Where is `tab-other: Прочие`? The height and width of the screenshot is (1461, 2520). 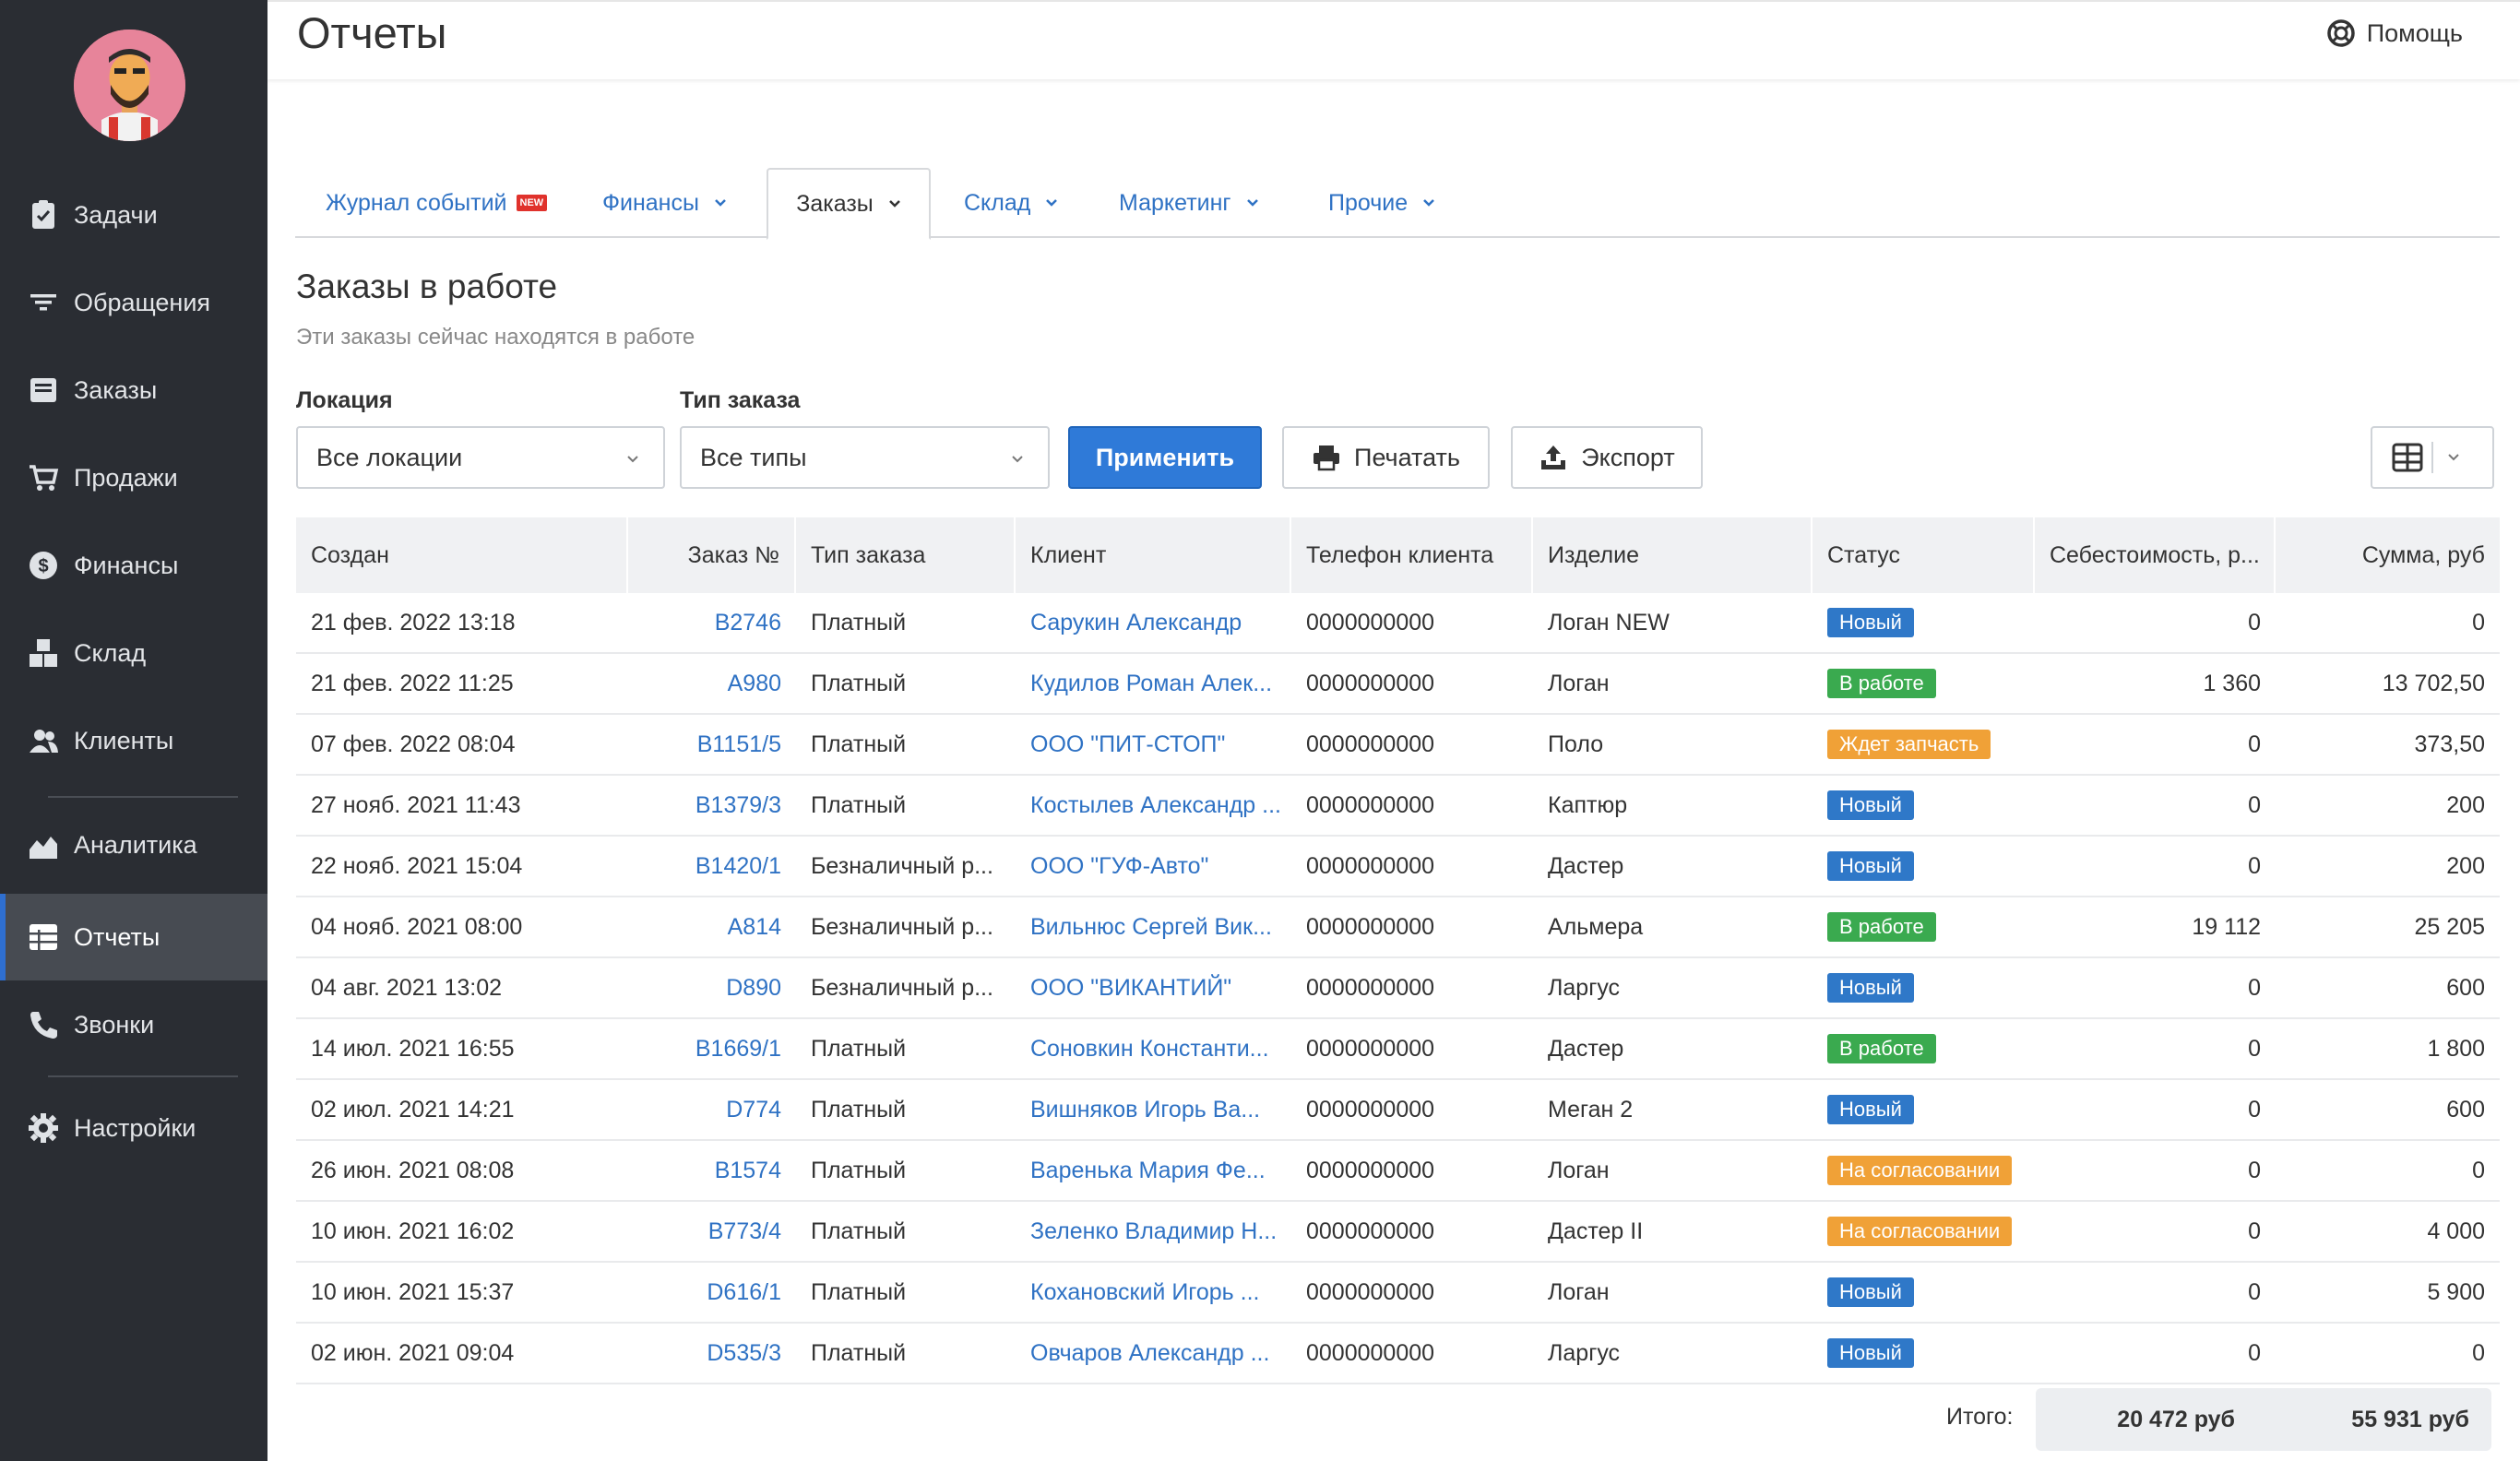 tab-other: Прочие is located at coordinates (1381, 203).